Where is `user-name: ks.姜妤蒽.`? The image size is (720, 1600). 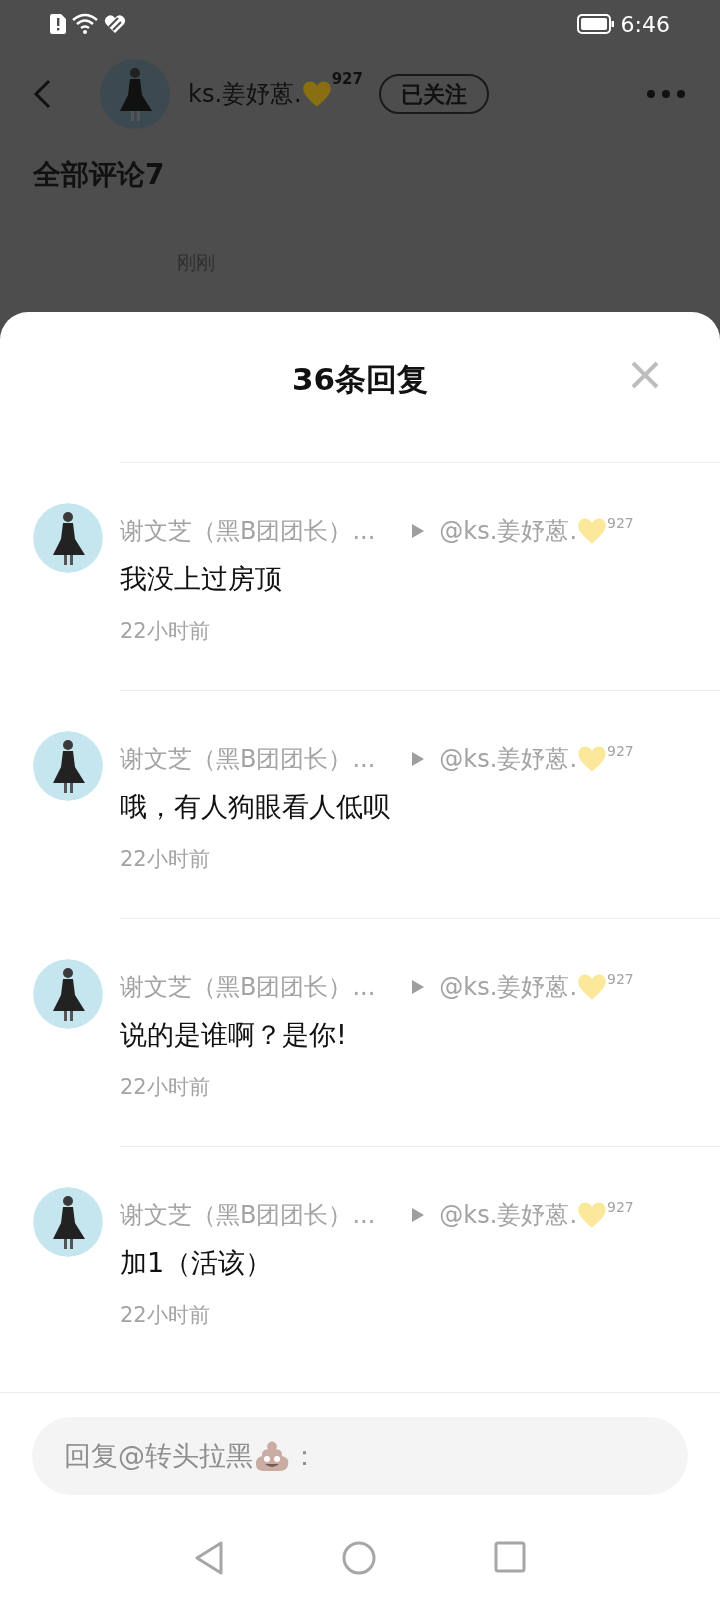
user-name: ks.姜妤蒽. is located at coordinates (245, 94).